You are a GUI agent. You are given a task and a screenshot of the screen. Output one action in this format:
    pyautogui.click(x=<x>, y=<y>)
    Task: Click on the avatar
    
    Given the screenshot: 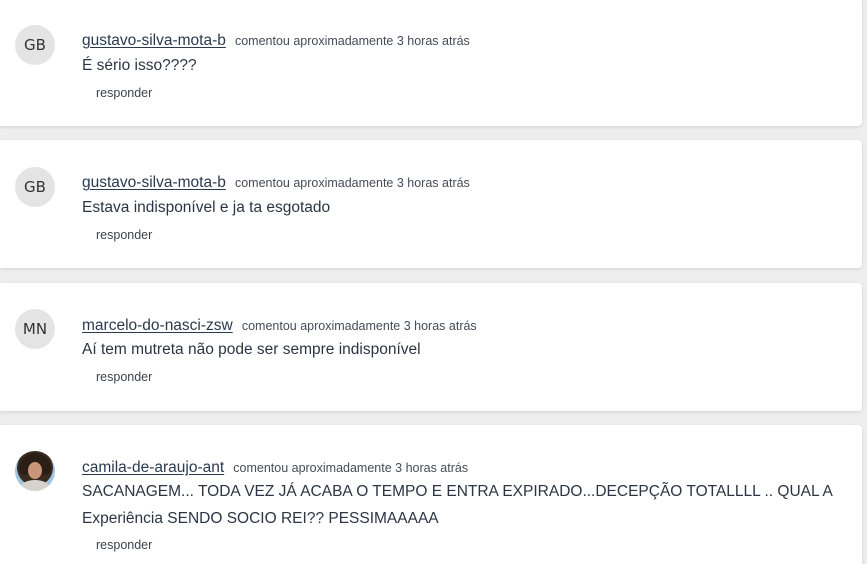 What is the action you would take?
    pyautogui.click(x=35, y=471)
    